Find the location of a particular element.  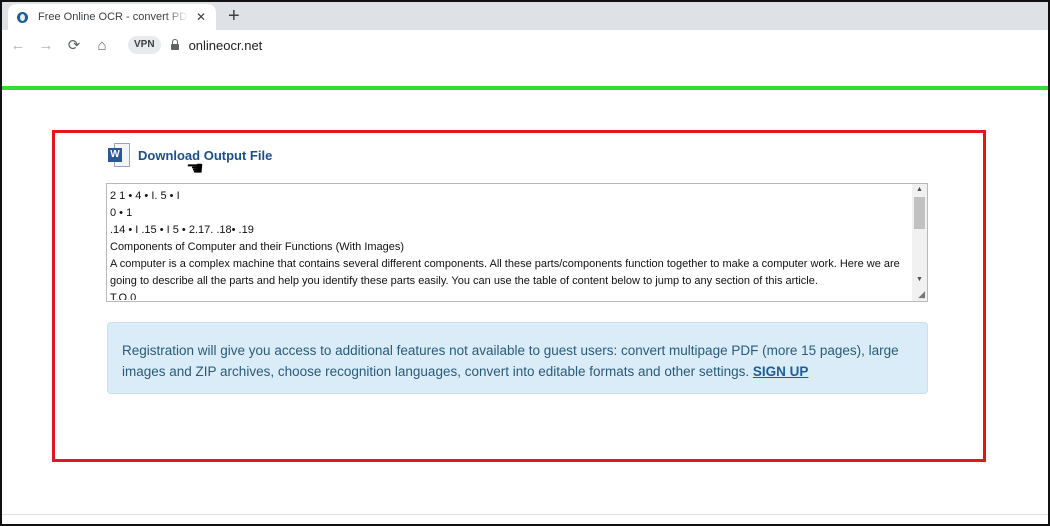

resize-handle-icon: ◢ is located at coordinates (921, 294).